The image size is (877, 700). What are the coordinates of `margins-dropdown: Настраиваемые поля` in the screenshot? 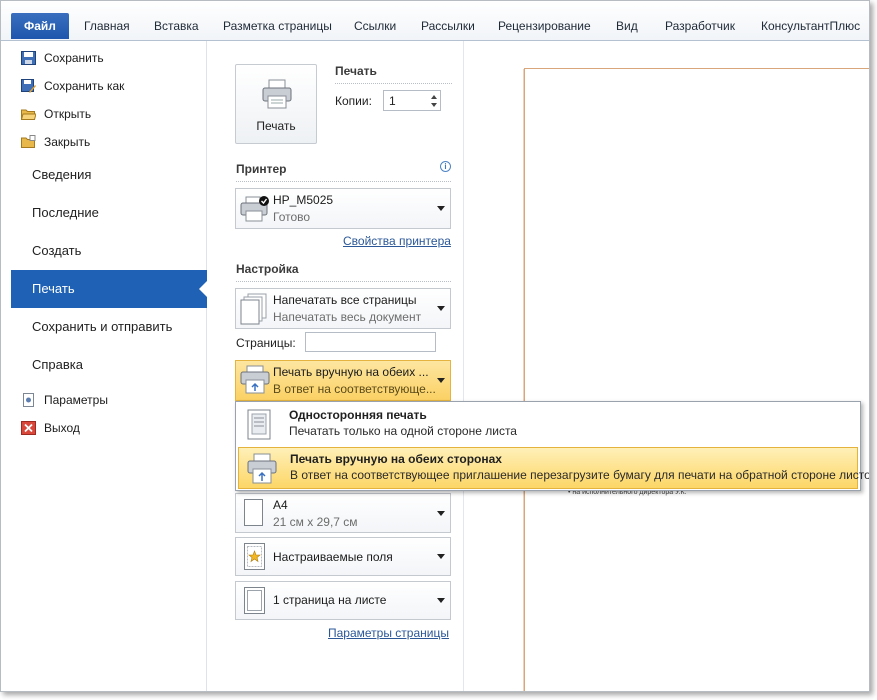 It's located at (343, 556).